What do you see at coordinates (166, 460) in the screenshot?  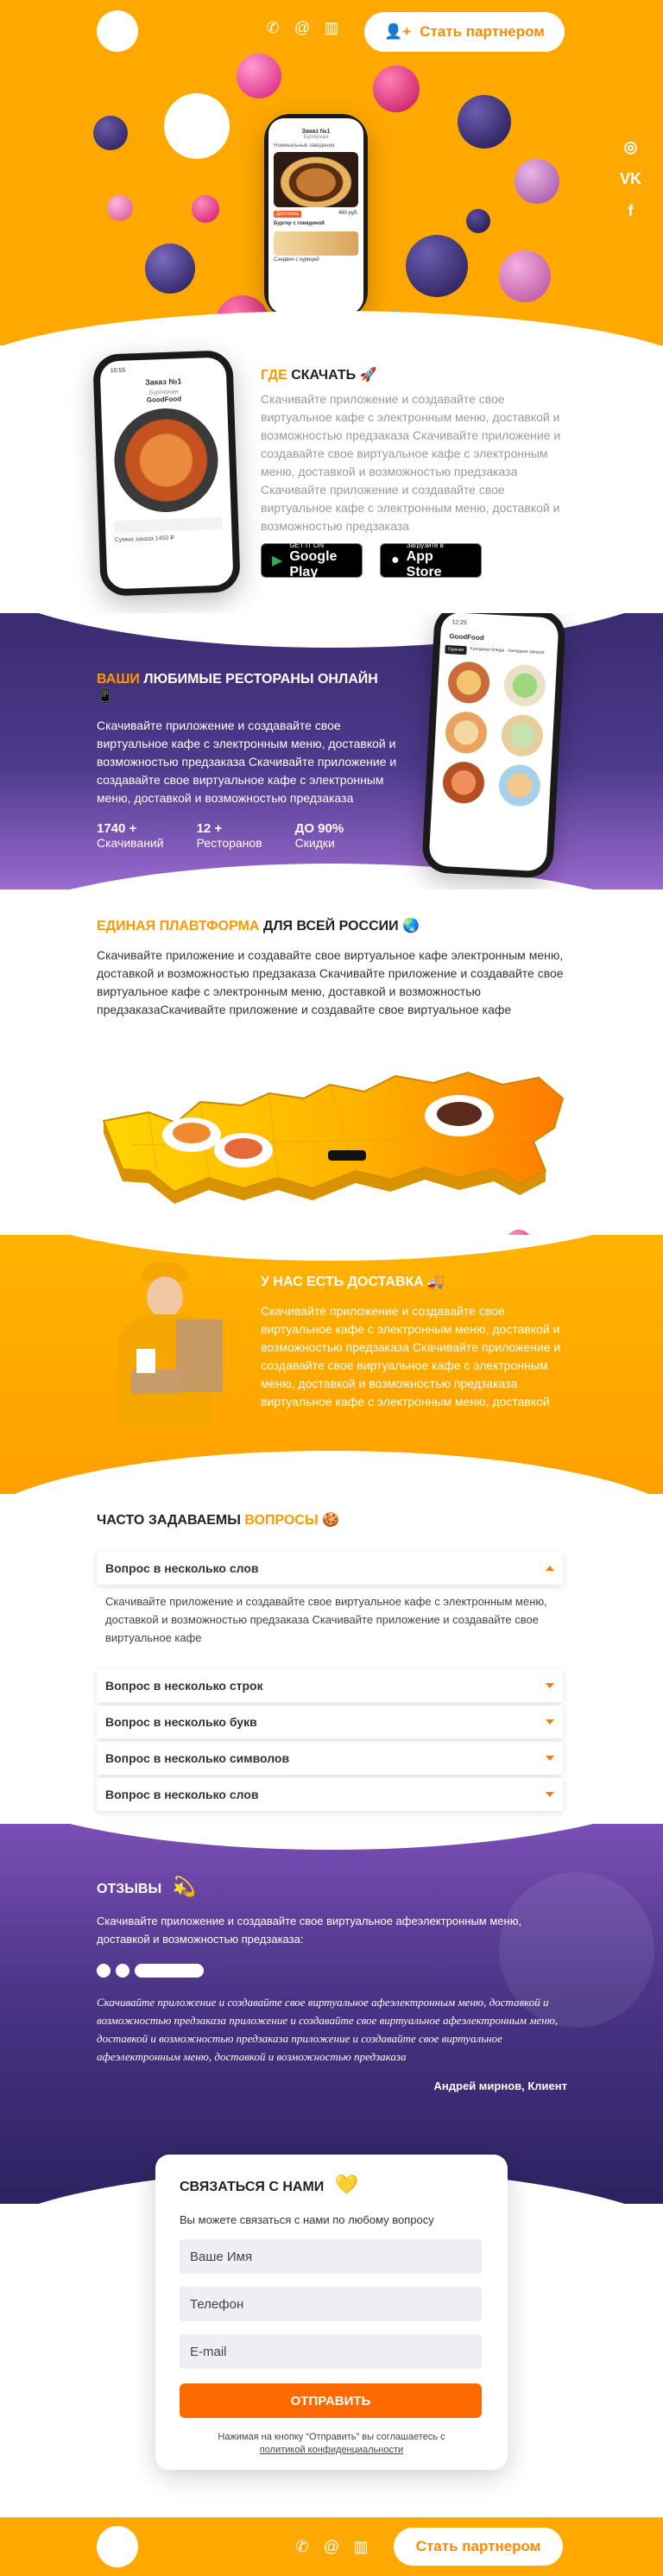 I see `dish-image` at bounding box center [166, 460].